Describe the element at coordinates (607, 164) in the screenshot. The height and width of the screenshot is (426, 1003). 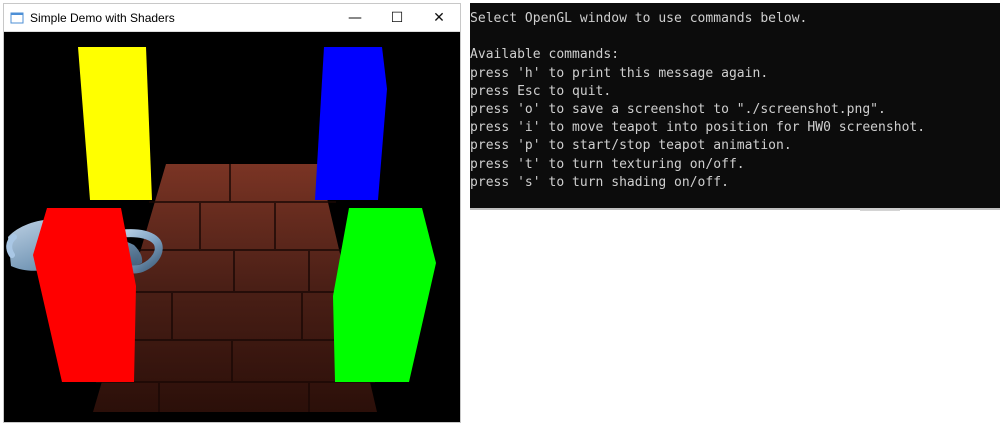
I see `console-line: press 't' to turn texturing on/off.` at that location.